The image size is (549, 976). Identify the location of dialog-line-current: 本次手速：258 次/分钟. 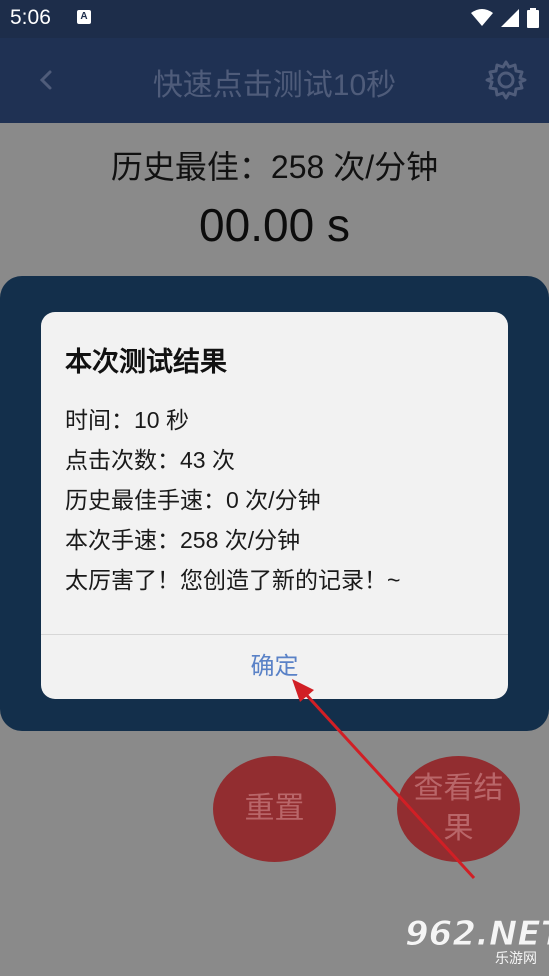
(183, 540).